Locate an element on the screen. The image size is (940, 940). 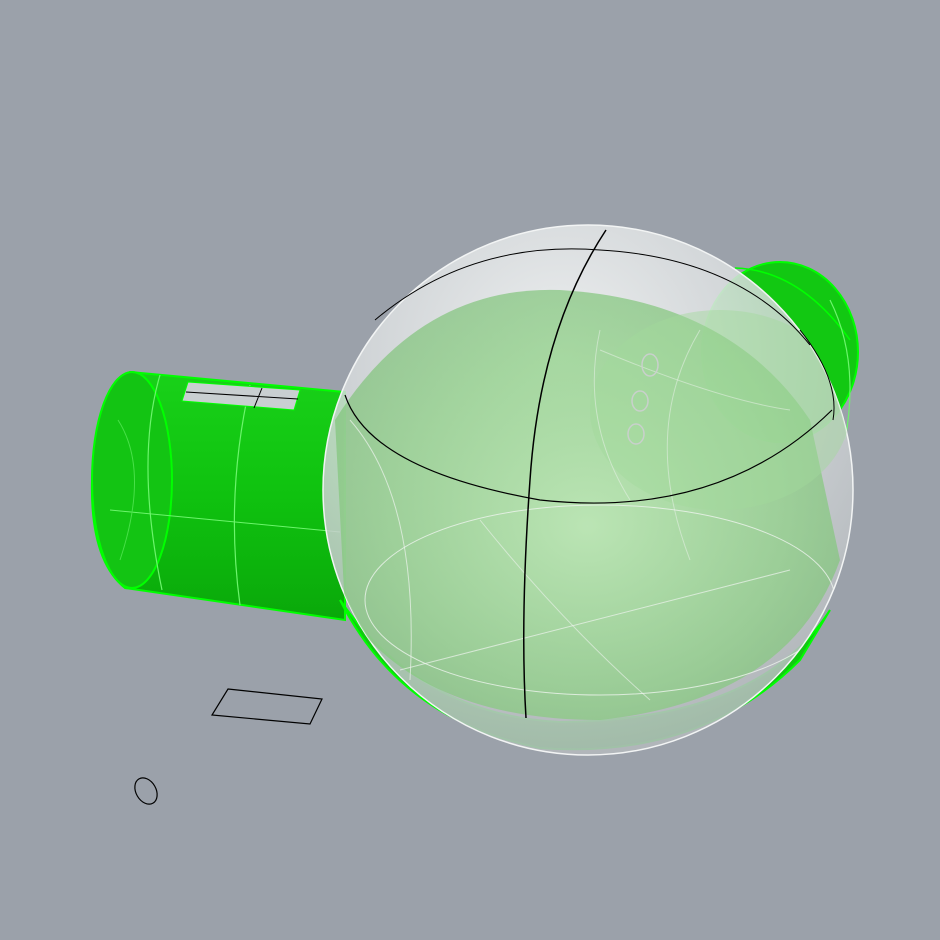
cylinder is located at coordinates (218, 496).